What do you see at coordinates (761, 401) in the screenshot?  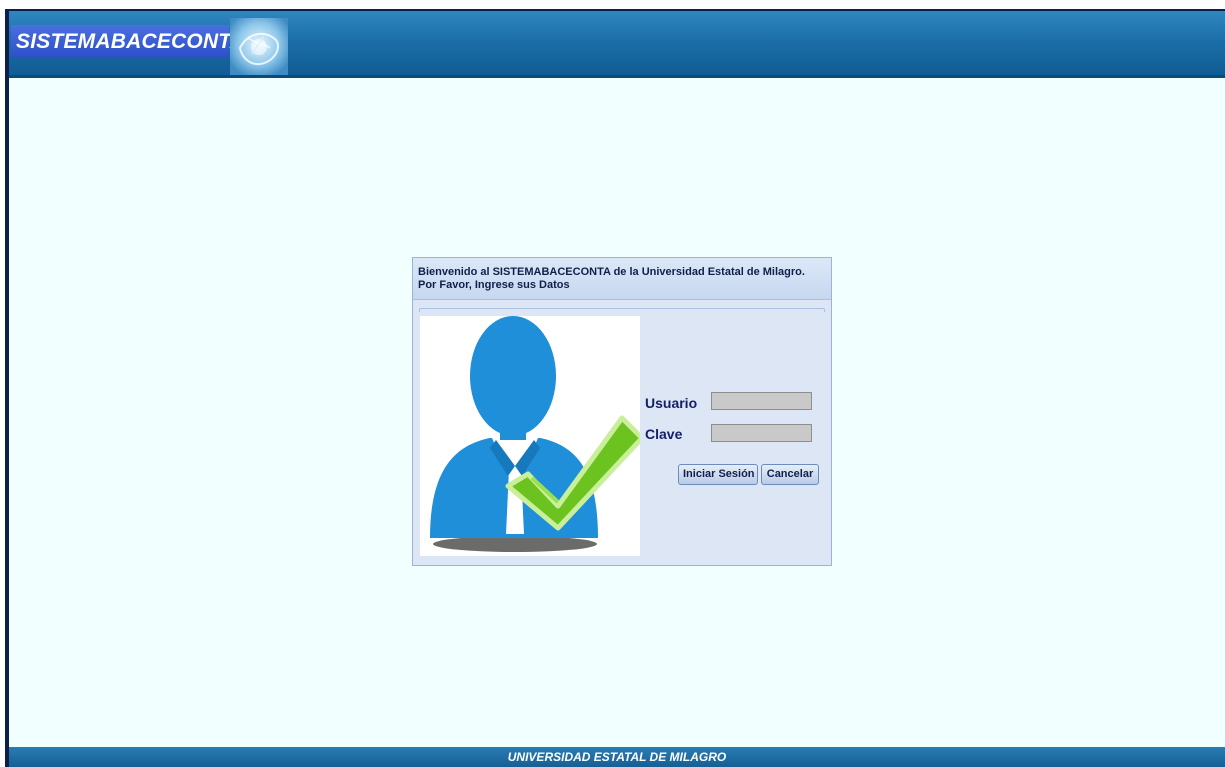 I see `username-input` at bounding box center [761, 401].